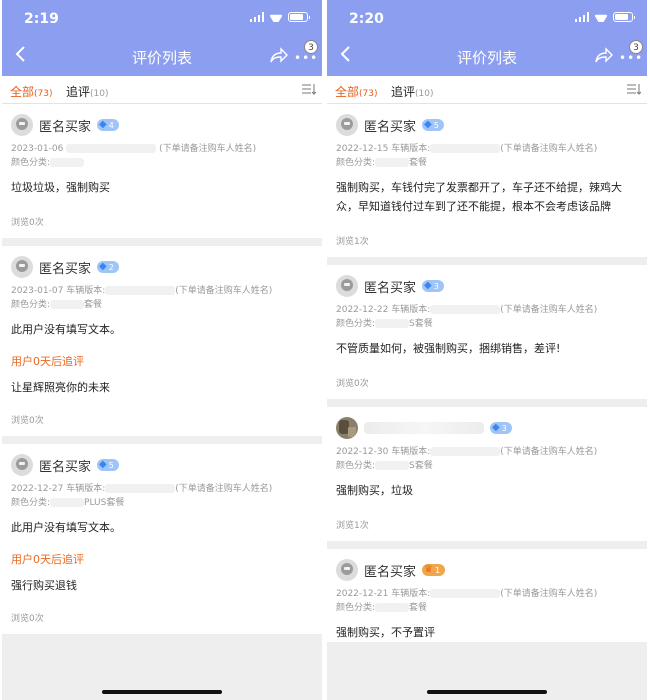  What do you see at coordinates (467, 149) in the screenshot?
I see `review-meta-version: 2022-12-15 车辆版本: (下单请备注购车人姓名)` at bounding box center [467, 149].